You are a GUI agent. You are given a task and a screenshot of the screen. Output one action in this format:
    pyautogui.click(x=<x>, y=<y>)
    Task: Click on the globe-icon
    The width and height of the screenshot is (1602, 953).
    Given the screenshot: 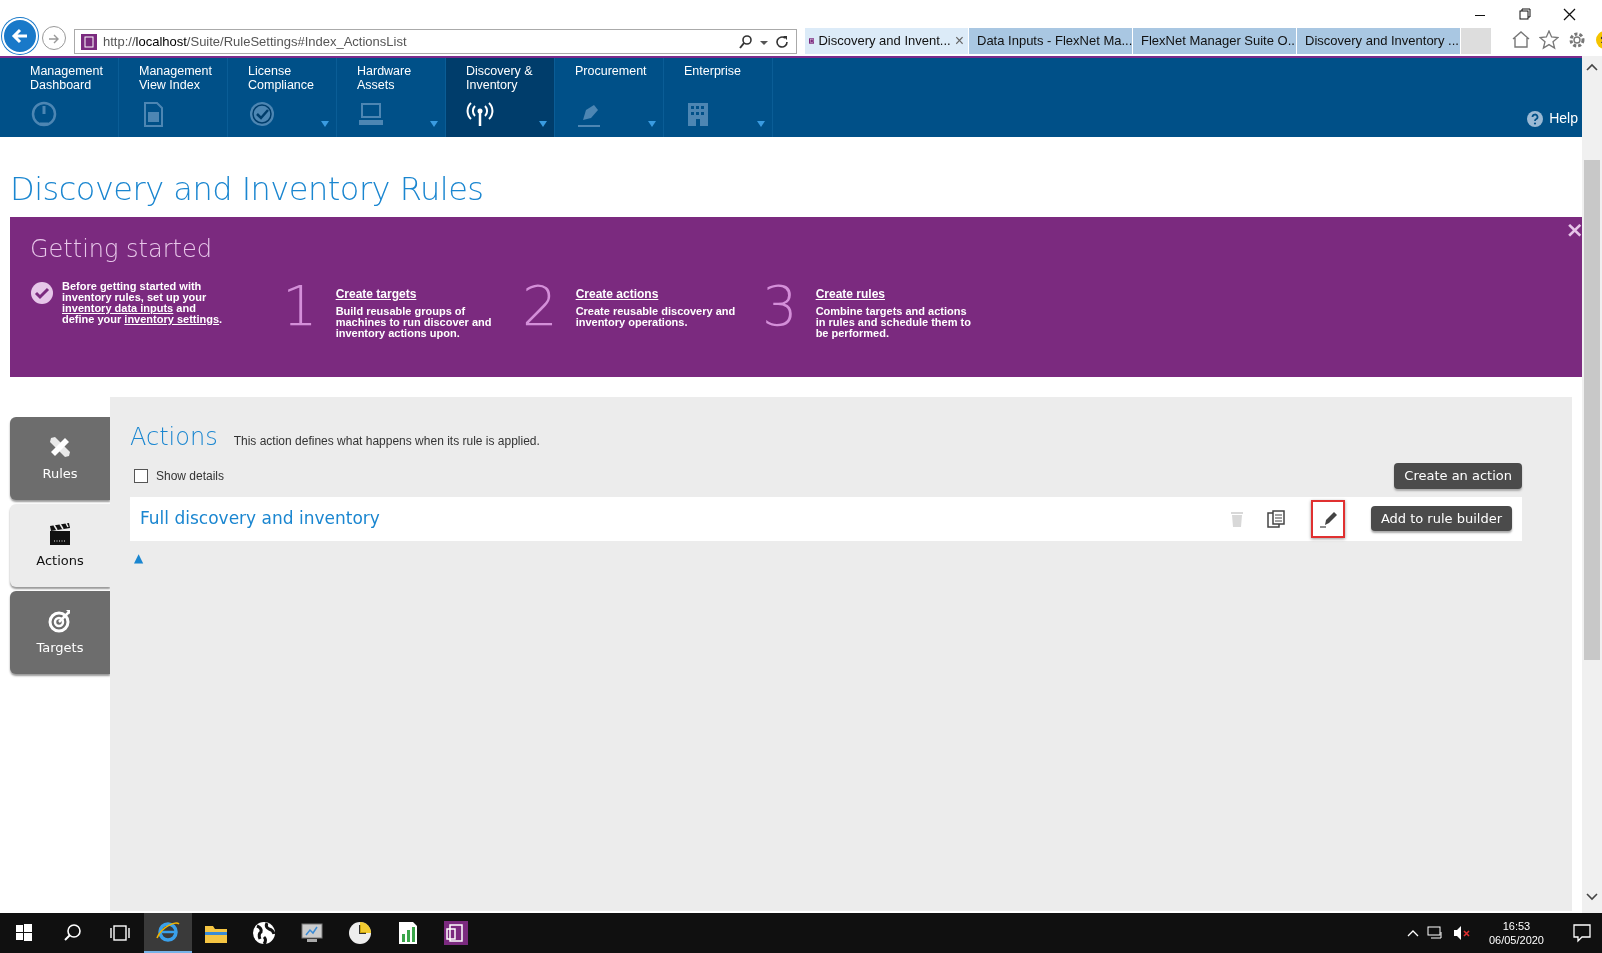 What is the action you would take?
    pyautogui.click(x=264, y=933)
    